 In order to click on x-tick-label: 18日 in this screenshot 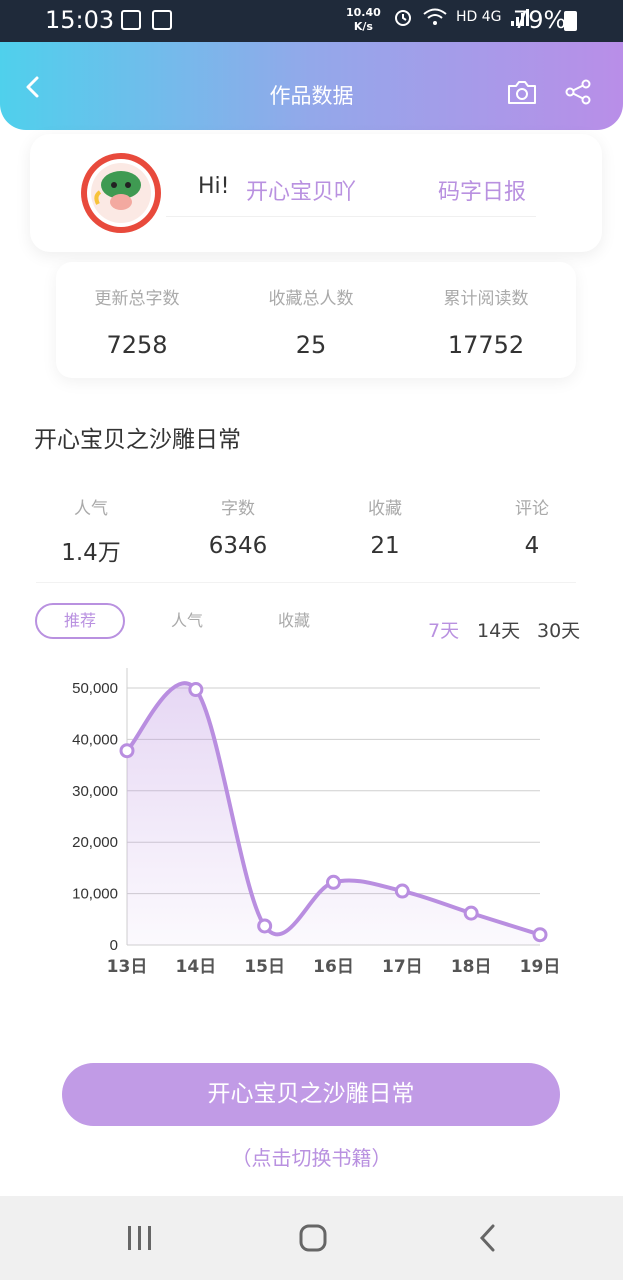, I will do `click(471, 967)`.